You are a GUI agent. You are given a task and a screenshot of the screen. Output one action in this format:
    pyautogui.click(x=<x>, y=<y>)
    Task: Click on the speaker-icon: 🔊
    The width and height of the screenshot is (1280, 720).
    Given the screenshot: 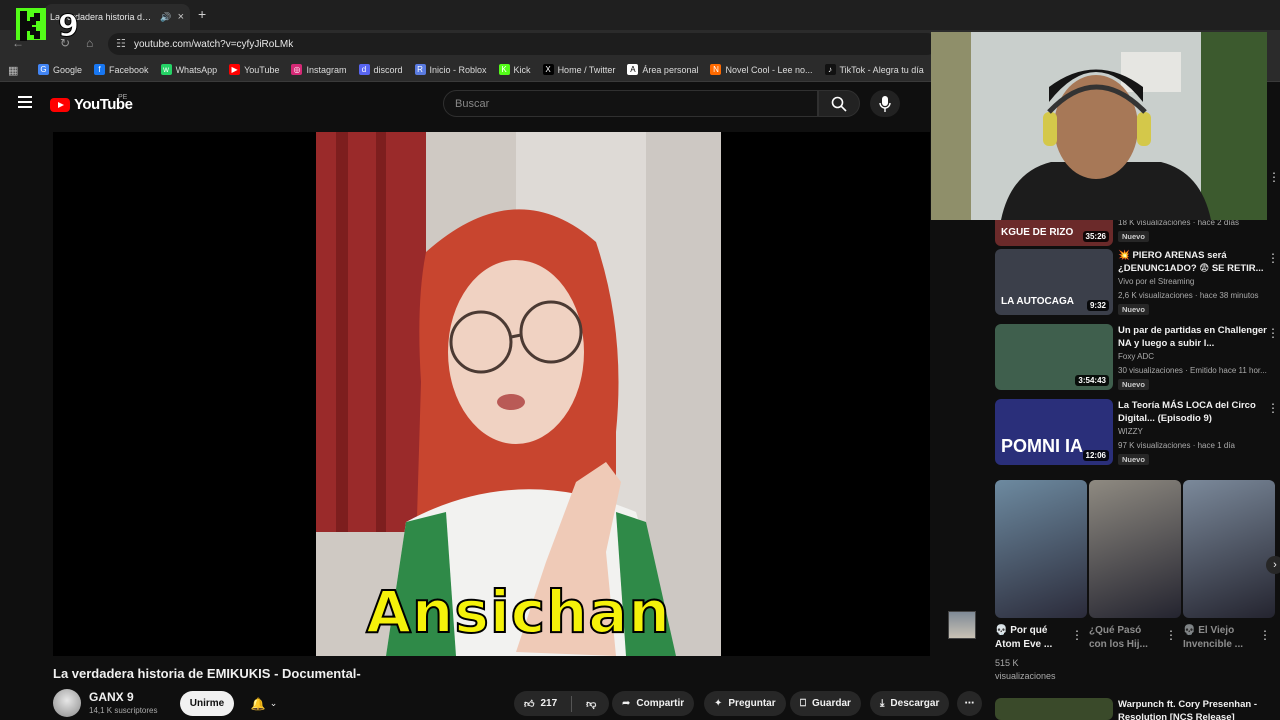 What is the action you would take?
    pyautogui.click(x=165, y=17)
    